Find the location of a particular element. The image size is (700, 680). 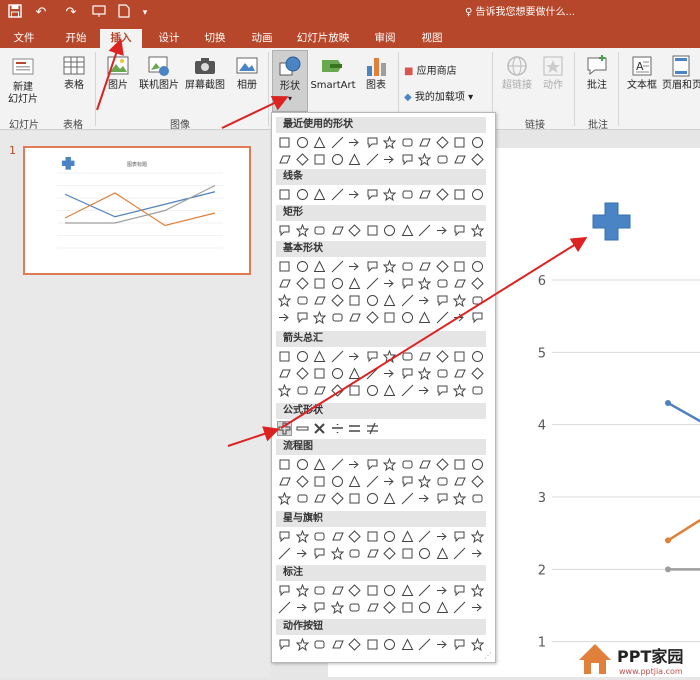

tab-3: 设计 is located at coordinates (169, 38).